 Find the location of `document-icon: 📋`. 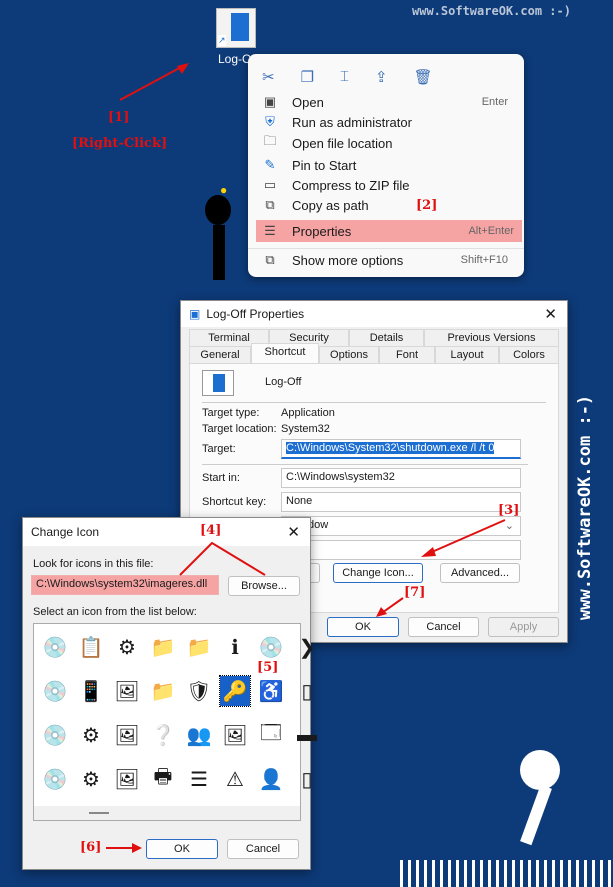

document-icon: 📋 is located at coordinates (91, 647).